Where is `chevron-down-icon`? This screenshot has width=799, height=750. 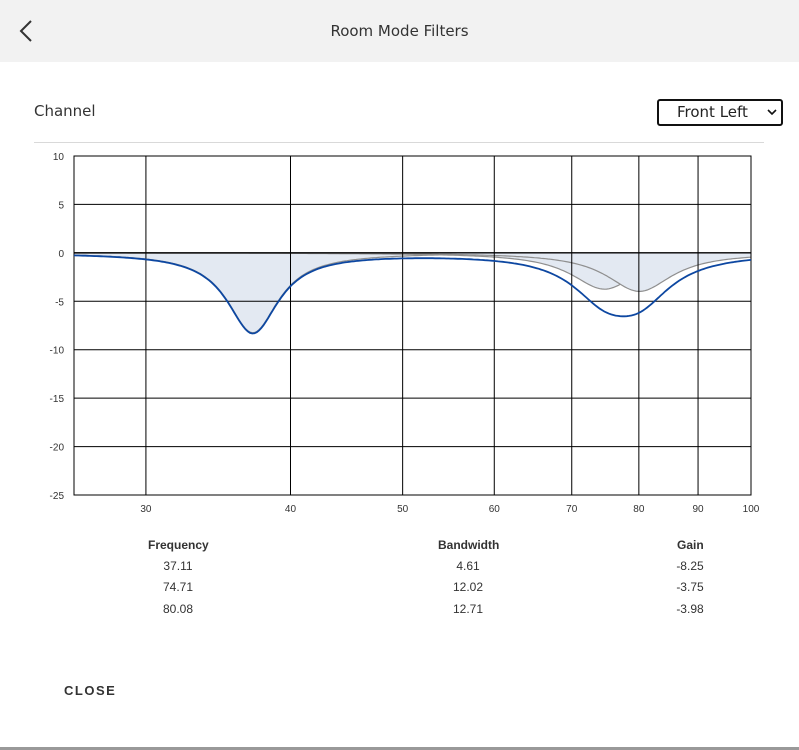 chevron-down-icon is located at coordinates (772, 112).